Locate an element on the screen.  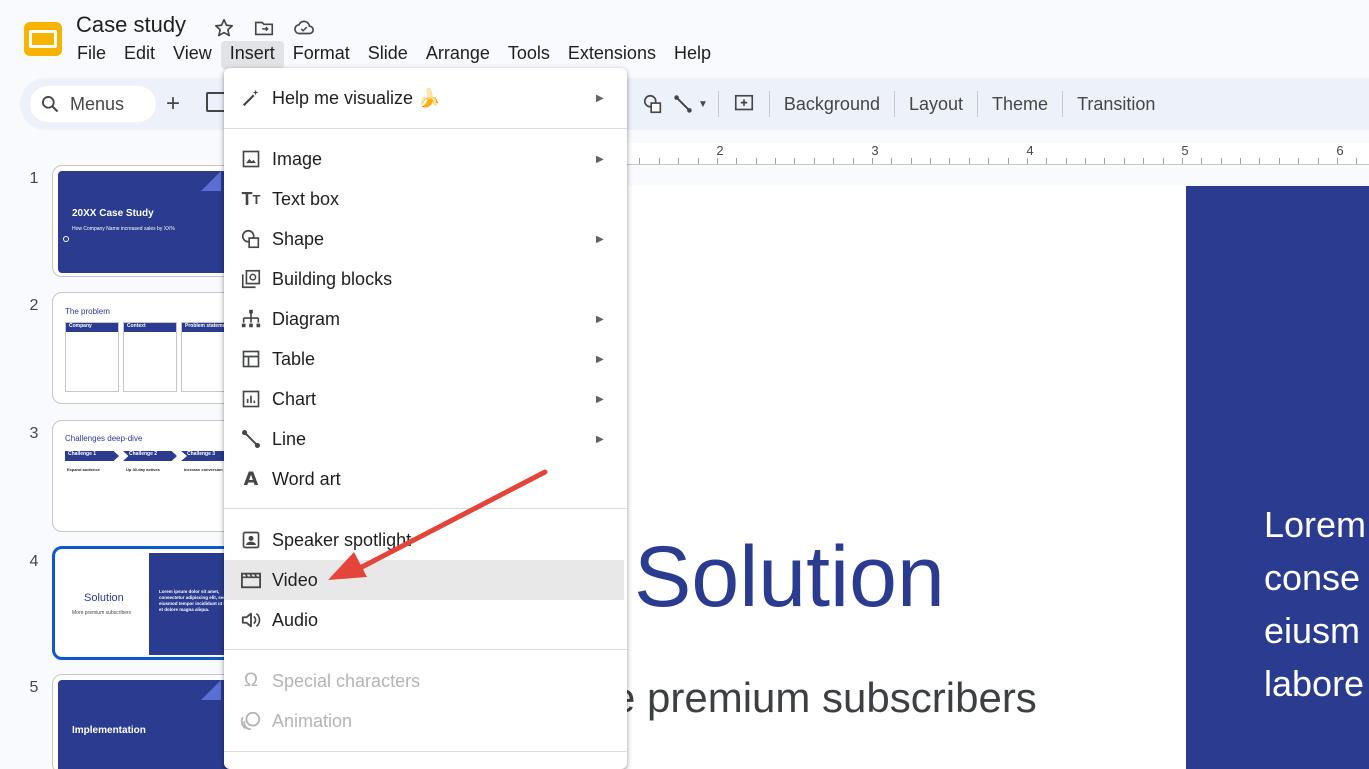
image-icon is located at coordinates (251, 159).